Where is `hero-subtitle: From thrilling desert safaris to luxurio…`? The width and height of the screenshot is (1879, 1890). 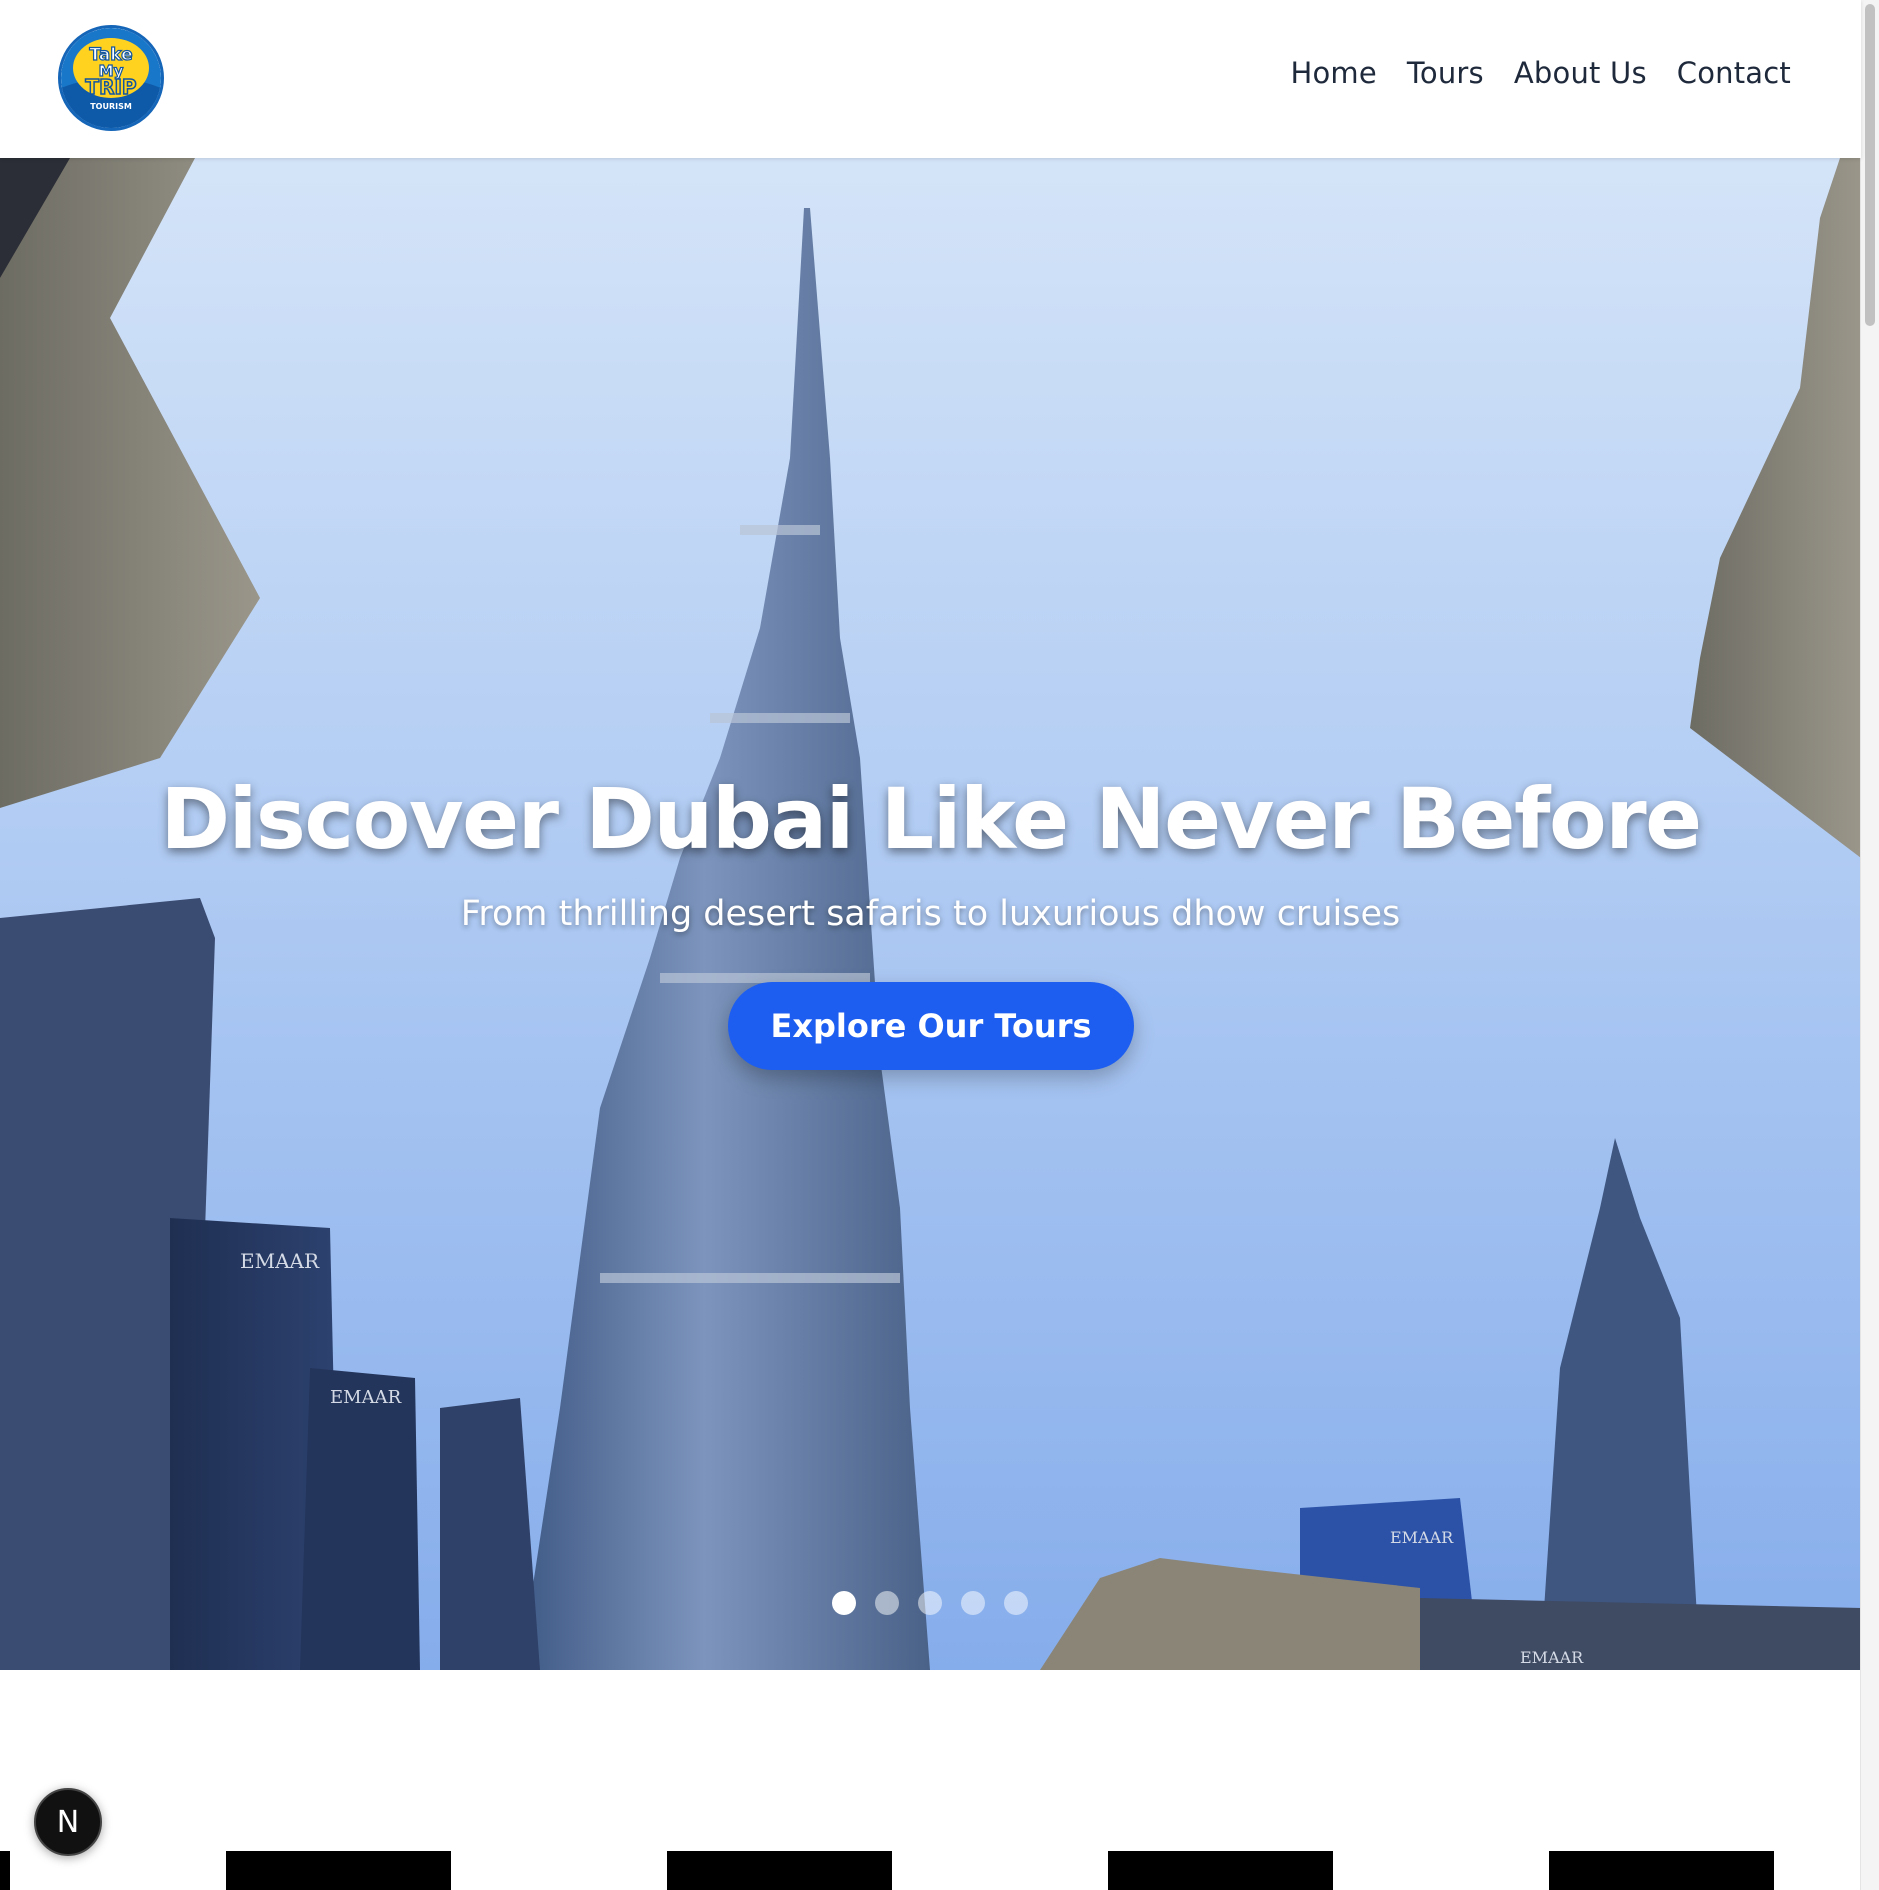 hero-subtitle: From thrilling desert safaris to luxurio… is located at coordinates (930, 914).